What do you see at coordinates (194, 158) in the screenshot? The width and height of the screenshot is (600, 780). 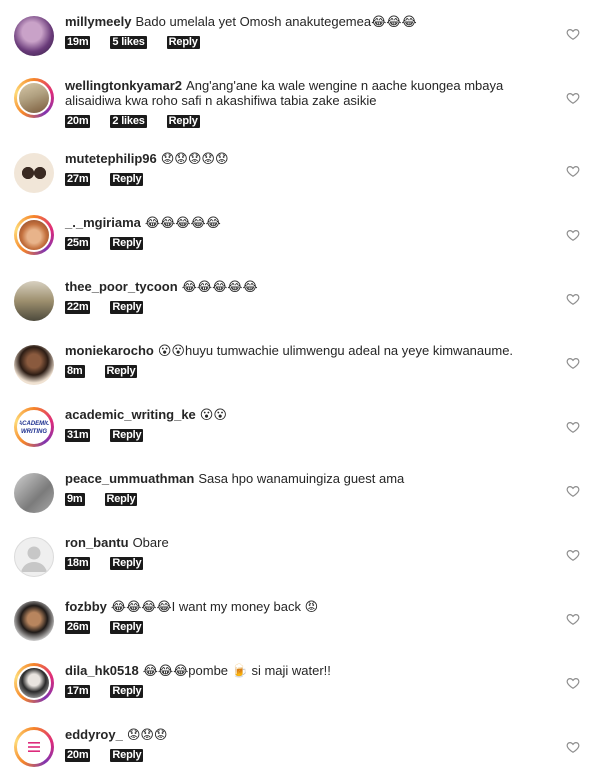 I see `comment-text: 😟😟😟😟😟` at bounding box center [194, 158].